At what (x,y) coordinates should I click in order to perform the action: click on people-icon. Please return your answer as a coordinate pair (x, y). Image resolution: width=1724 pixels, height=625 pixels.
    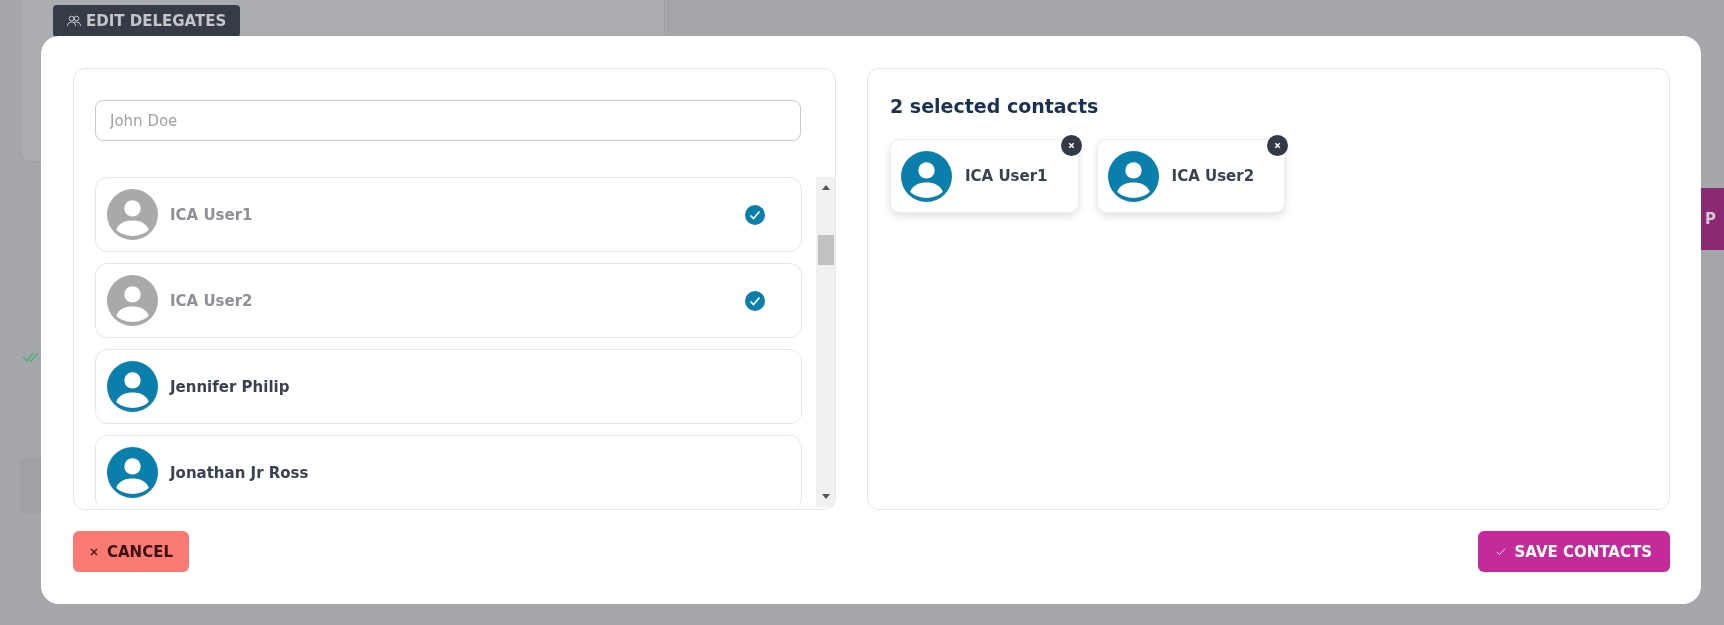
    Looking at the image, I should click on (74, 21).